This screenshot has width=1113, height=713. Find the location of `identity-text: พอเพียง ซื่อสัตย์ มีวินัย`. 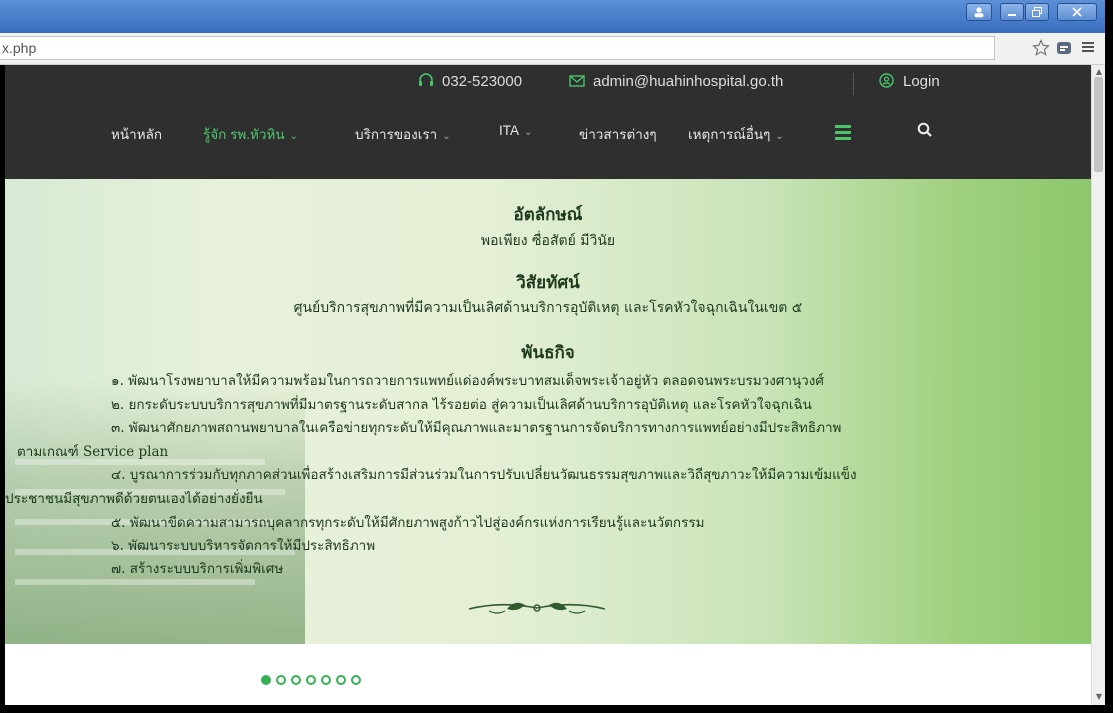

identity-text: พอเพียง ซื่อสัตย์ มีวินัย is located at coordinates (548, 241).